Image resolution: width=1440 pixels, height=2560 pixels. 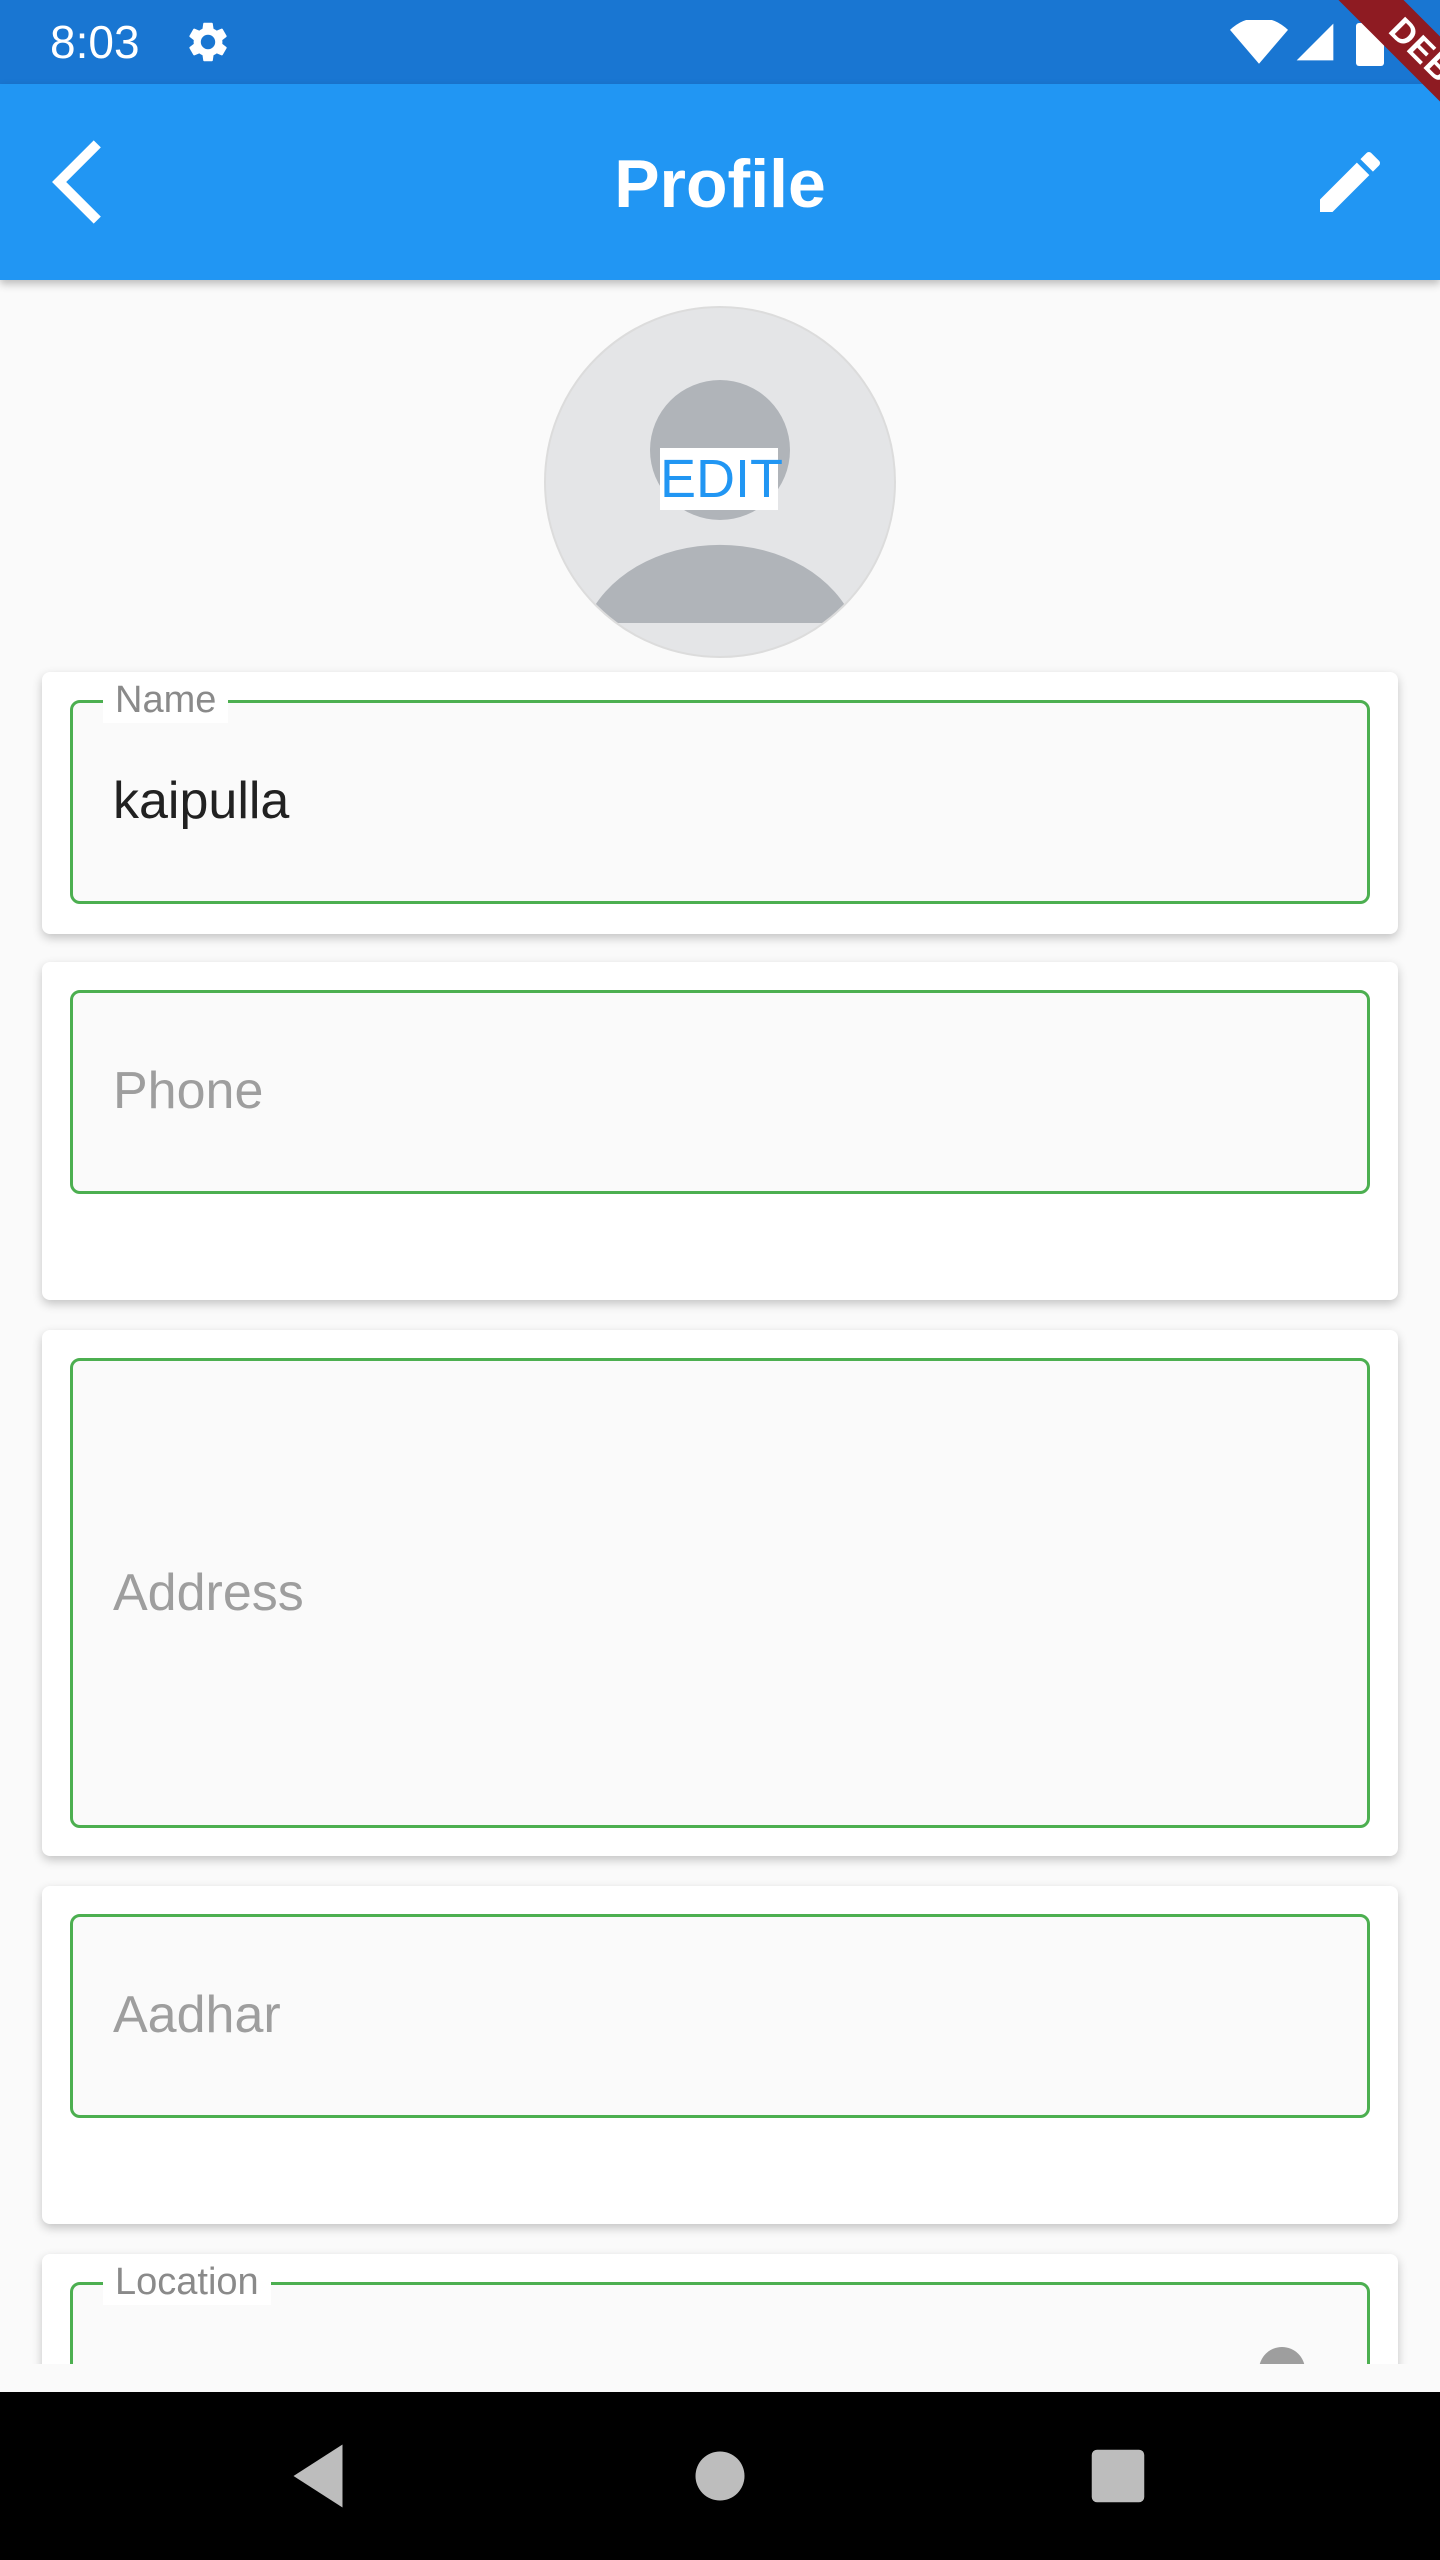 I want to click on name-value: kaipulla, so click(x=201, y=801).